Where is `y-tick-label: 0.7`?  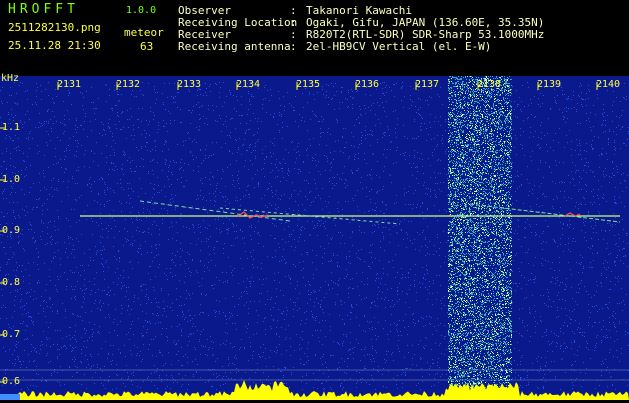 y-tick-label: 0.7 is located at coordinates (11, 334).